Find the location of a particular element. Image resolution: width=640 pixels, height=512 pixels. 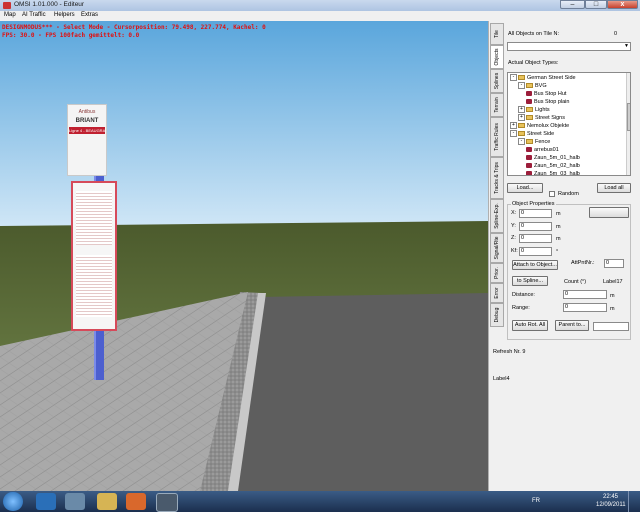

attpnt-label: AttPntNr.: is located at coordinates (583, 263).